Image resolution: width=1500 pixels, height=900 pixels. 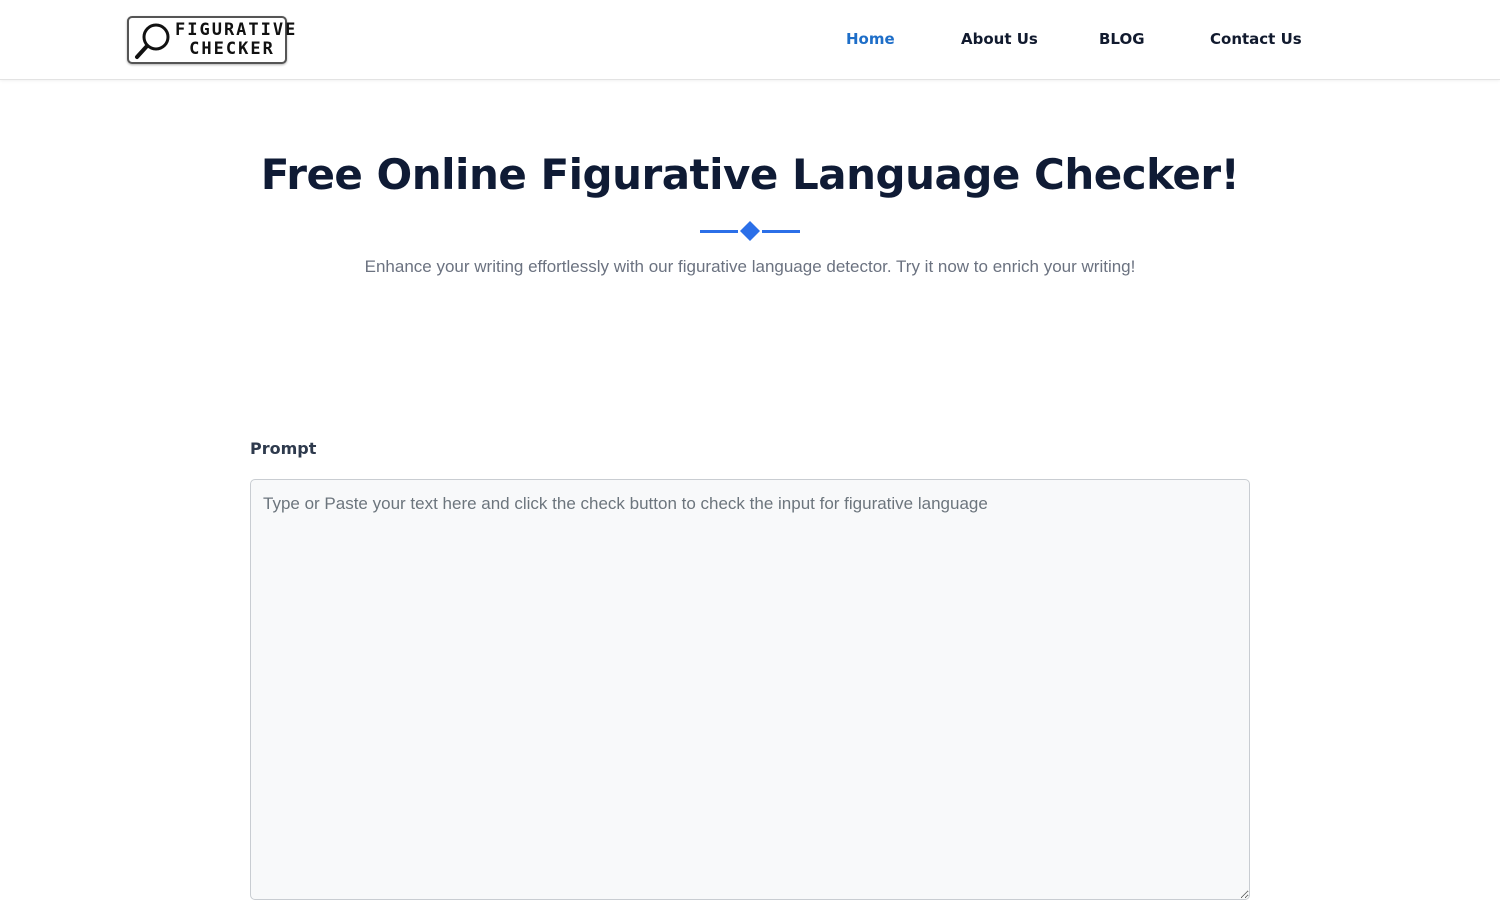 I want to click on magnifier-icon, so click(x=152, y=41).